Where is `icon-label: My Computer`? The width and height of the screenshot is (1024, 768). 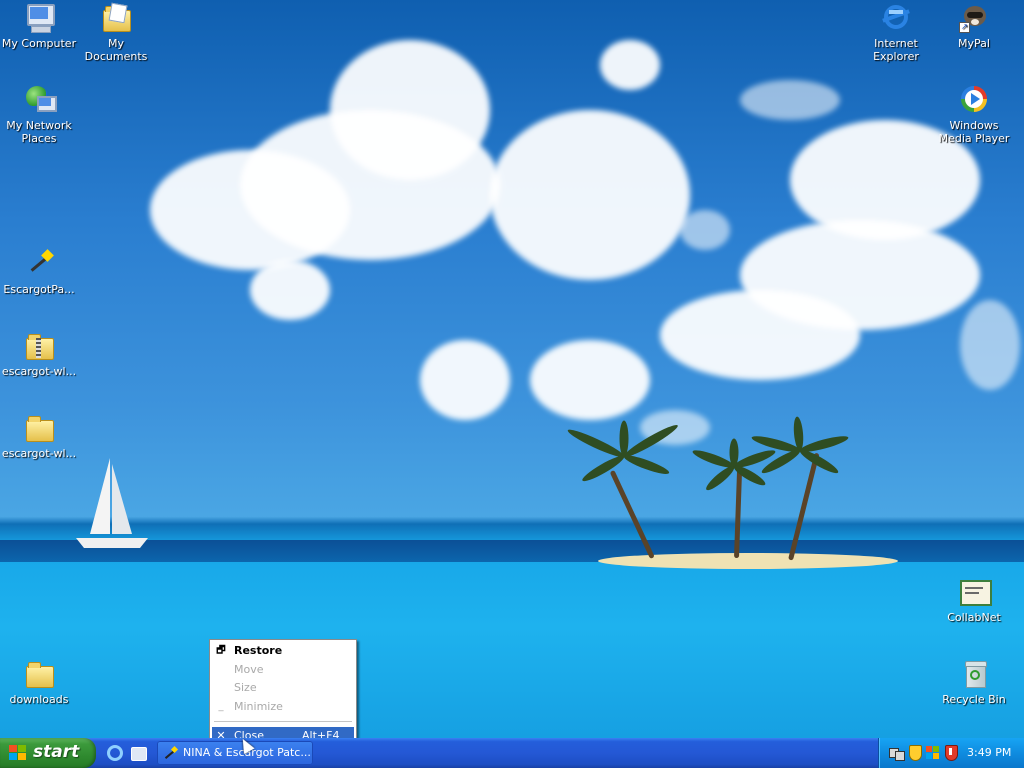 icon-label: My Computer is located at coordinates (39, 43).